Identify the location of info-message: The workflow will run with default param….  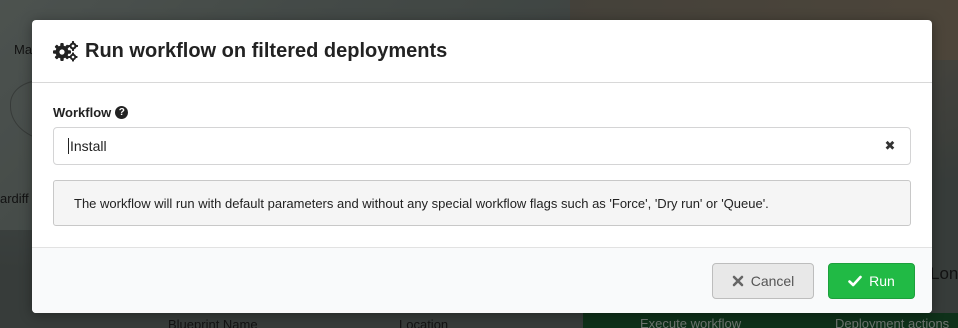
(482, 203).